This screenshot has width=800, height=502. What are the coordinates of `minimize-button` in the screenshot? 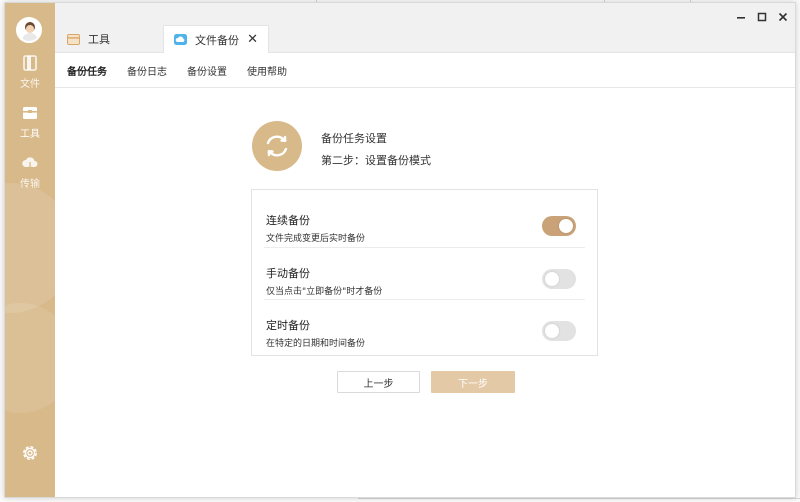 It's located at (741, 17).